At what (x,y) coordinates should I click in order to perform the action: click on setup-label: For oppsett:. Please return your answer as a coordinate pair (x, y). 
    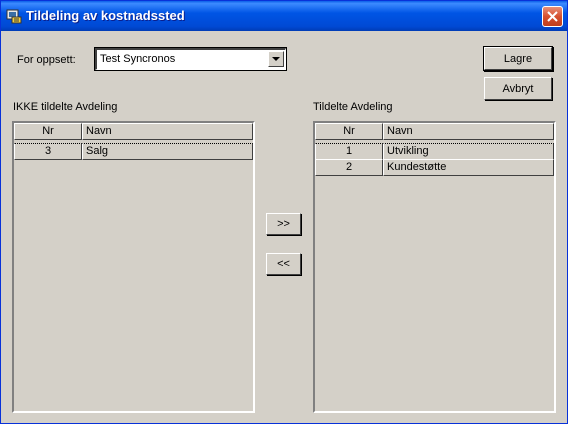
    Looking at the image, I should click on (46, 60).